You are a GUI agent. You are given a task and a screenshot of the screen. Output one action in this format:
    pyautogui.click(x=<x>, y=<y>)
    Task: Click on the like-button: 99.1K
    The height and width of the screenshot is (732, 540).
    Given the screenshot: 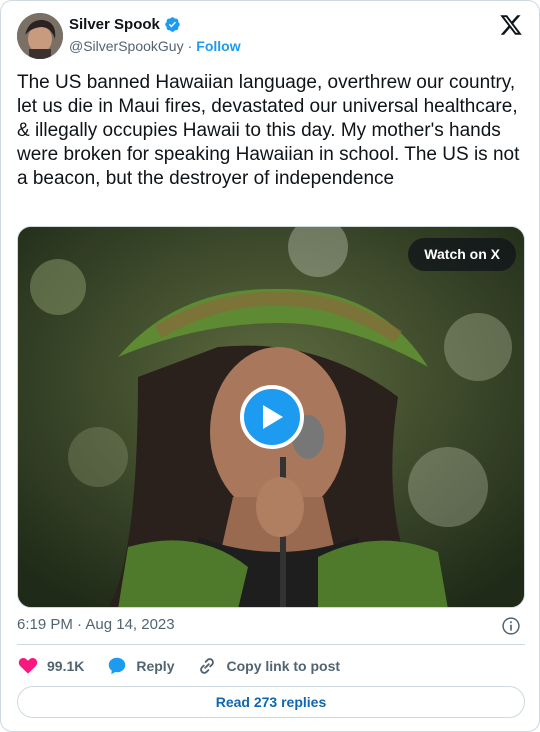 What is the action you would take?
    pyautogui.click(x=50, y=666)
    